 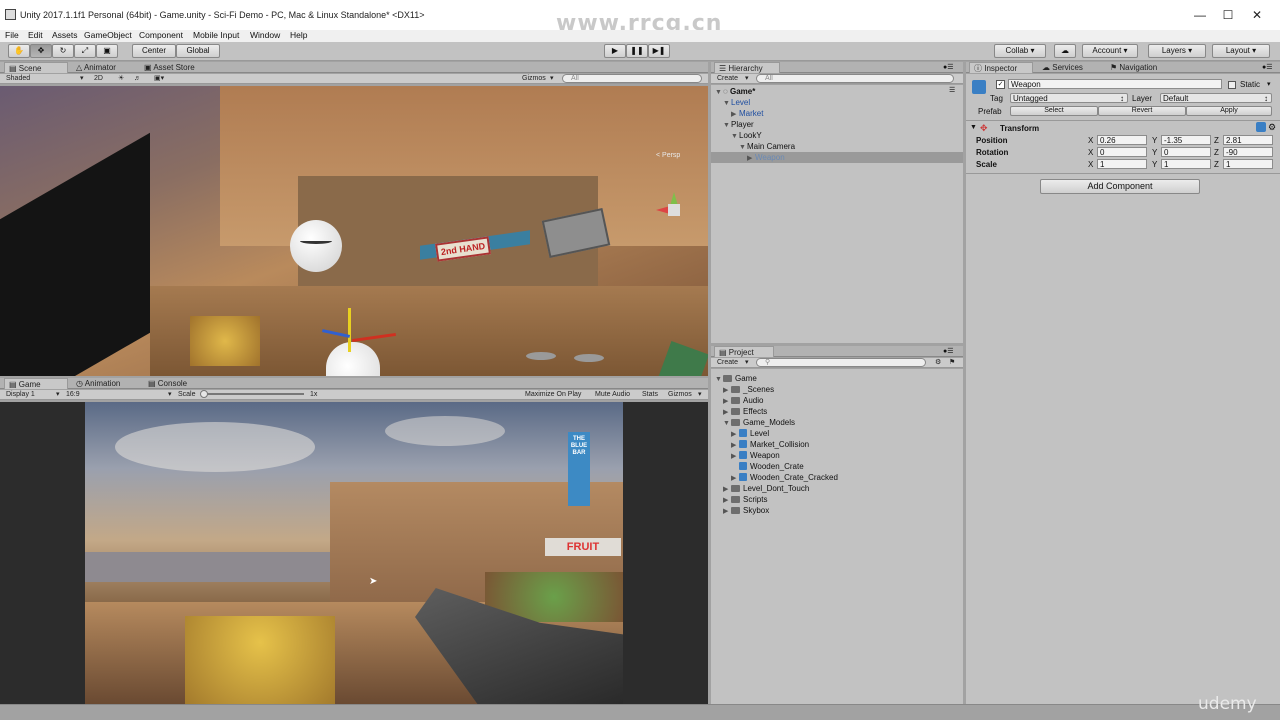 What do you see at coordinates (19, 51) in the screenshot?
I see `hand-tool-icon: ✋` at bounding box center [19, 51].